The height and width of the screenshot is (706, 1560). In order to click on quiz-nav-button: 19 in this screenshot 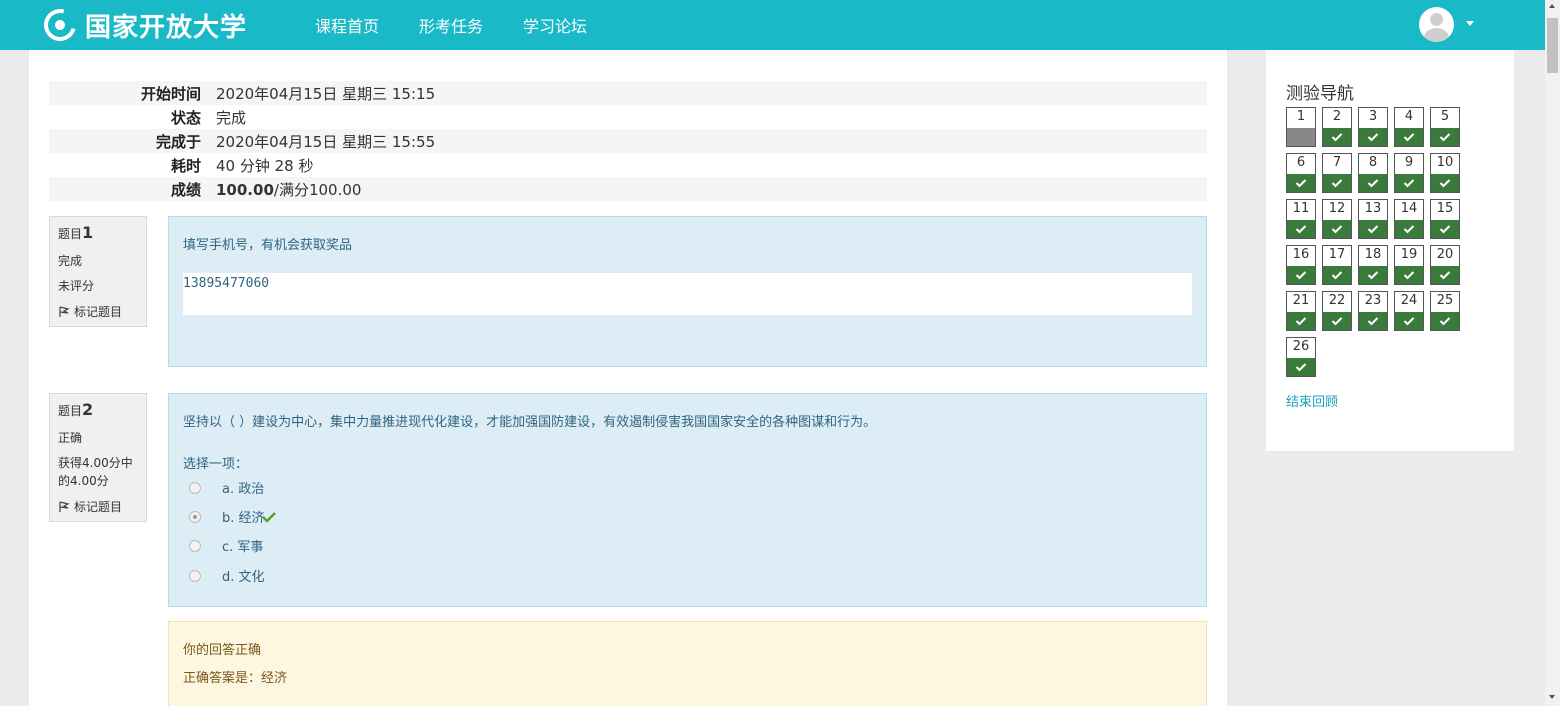, I will do `click(1409, 265)`.